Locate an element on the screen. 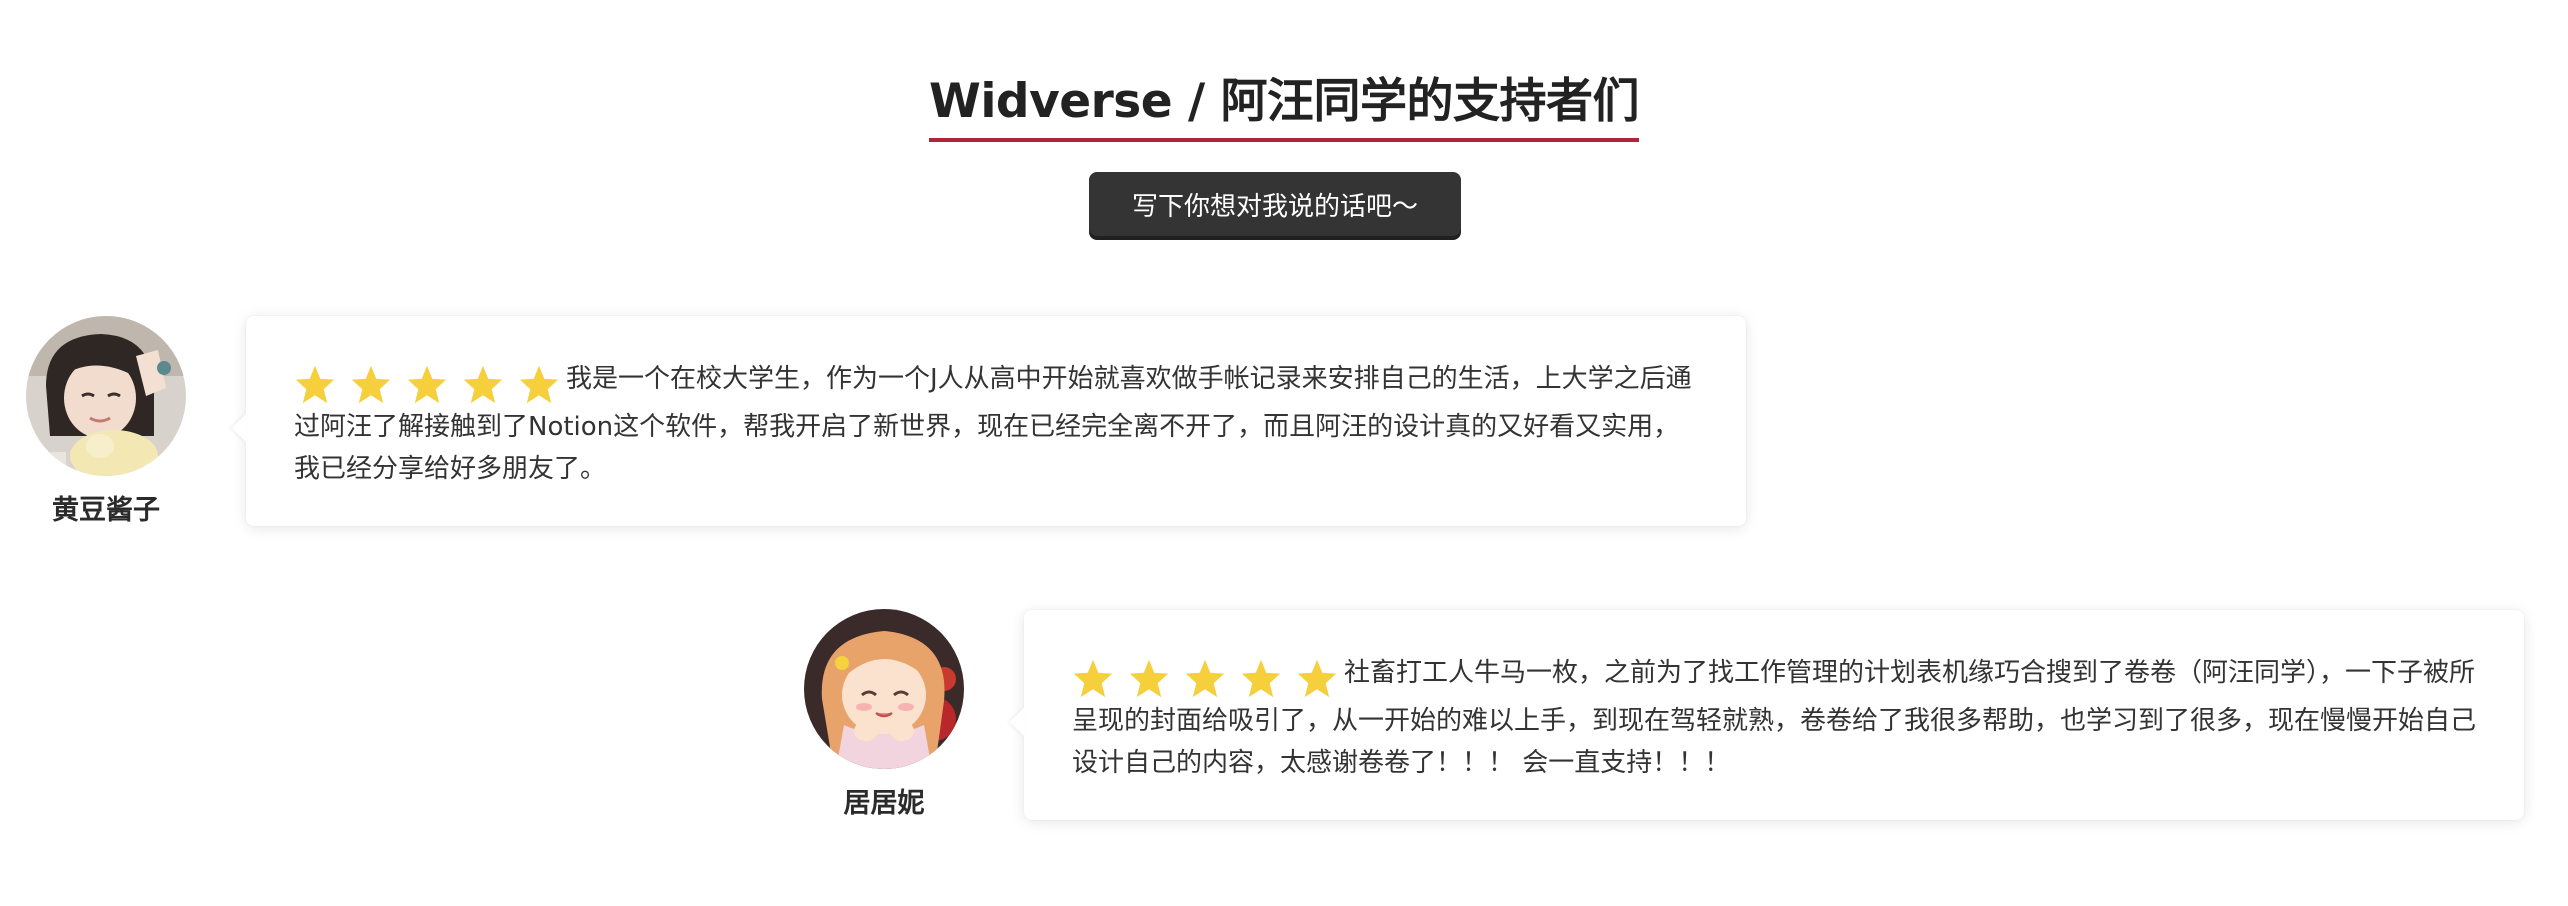  reviewer-1: 黄豆酱子 is located at coordinates (106, 421).